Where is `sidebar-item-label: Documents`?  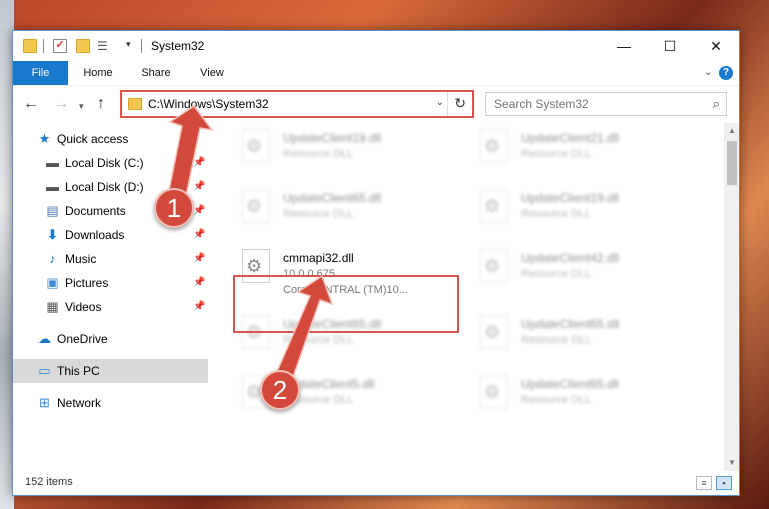 sidebar-item-label: Documents is located at coordinates (95, 211).